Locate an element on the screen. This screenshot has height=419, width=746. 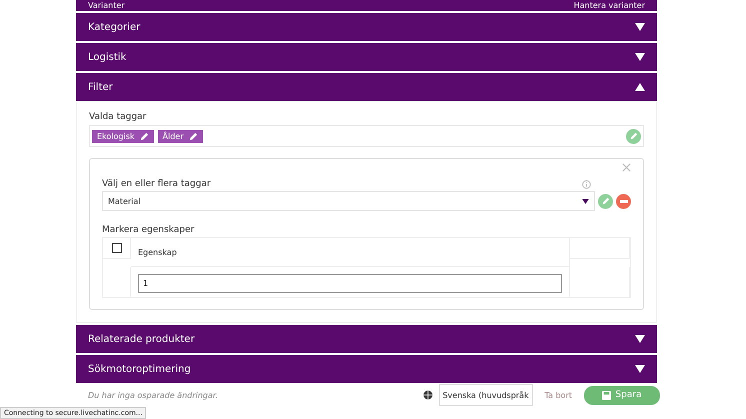
section-header: Kategorier is located at coordinates (366, 27).